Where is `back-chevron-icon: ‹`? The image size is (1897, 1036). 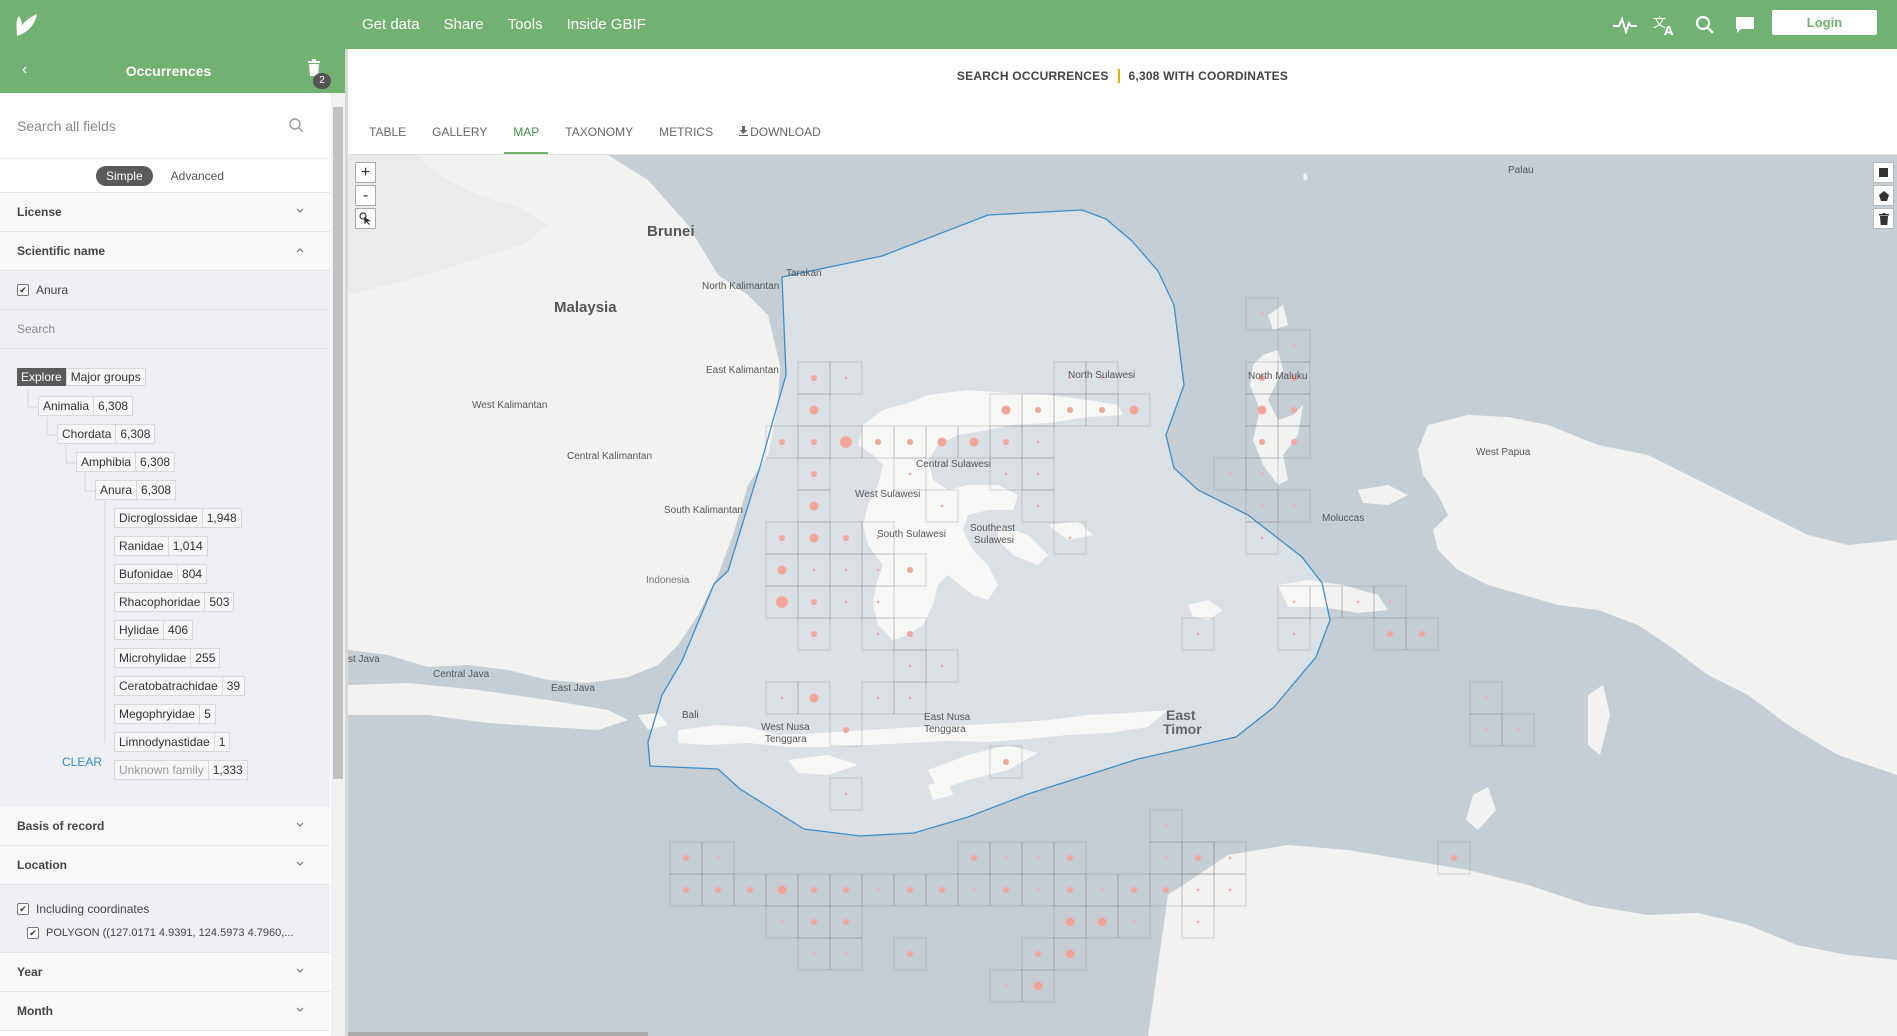 back-chevron-icon: ‹ is located at coordinates (24, 70).